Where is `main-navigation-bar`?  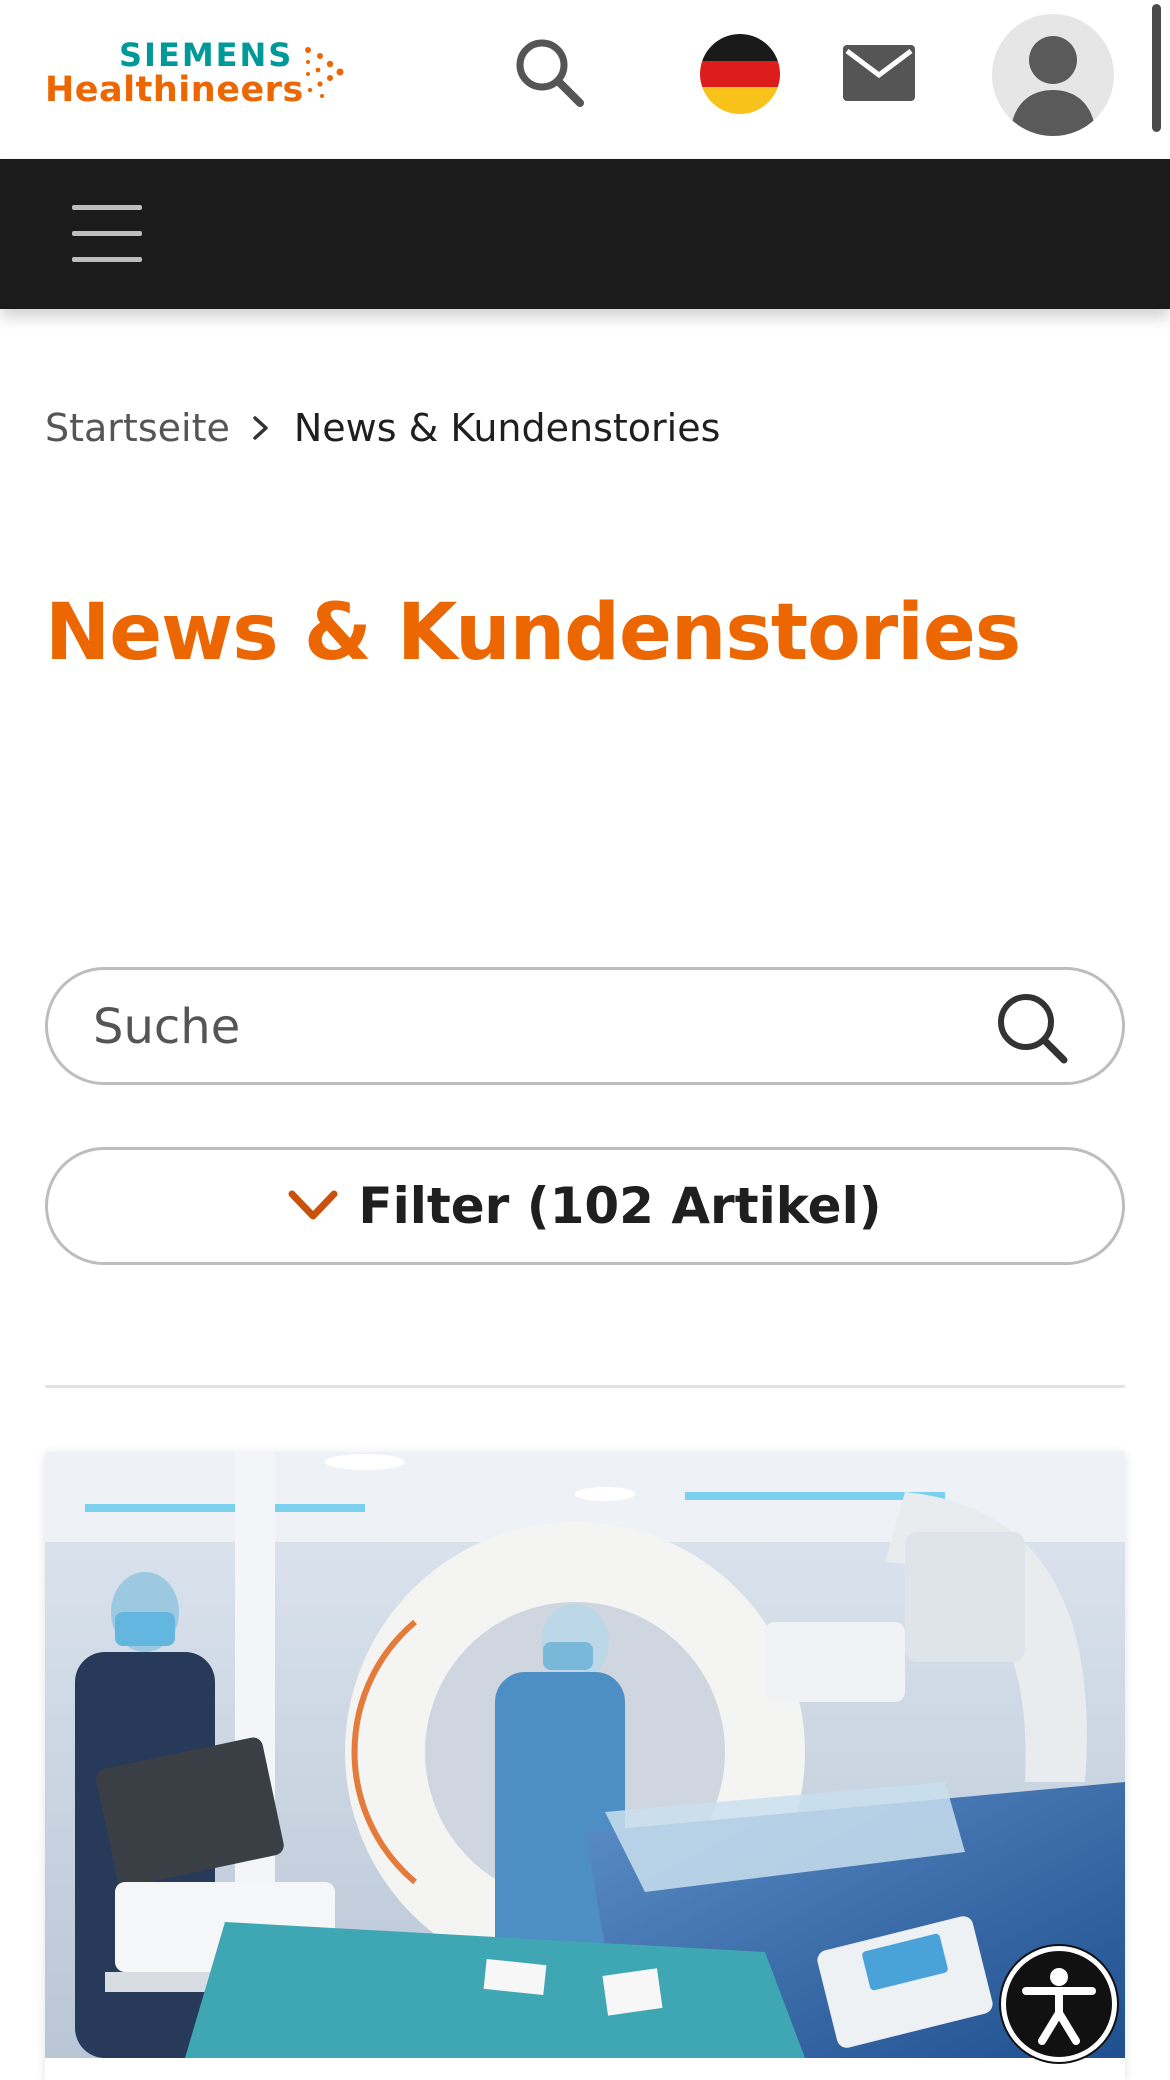
main-navigation-bar is located at coordinates (585, 234).